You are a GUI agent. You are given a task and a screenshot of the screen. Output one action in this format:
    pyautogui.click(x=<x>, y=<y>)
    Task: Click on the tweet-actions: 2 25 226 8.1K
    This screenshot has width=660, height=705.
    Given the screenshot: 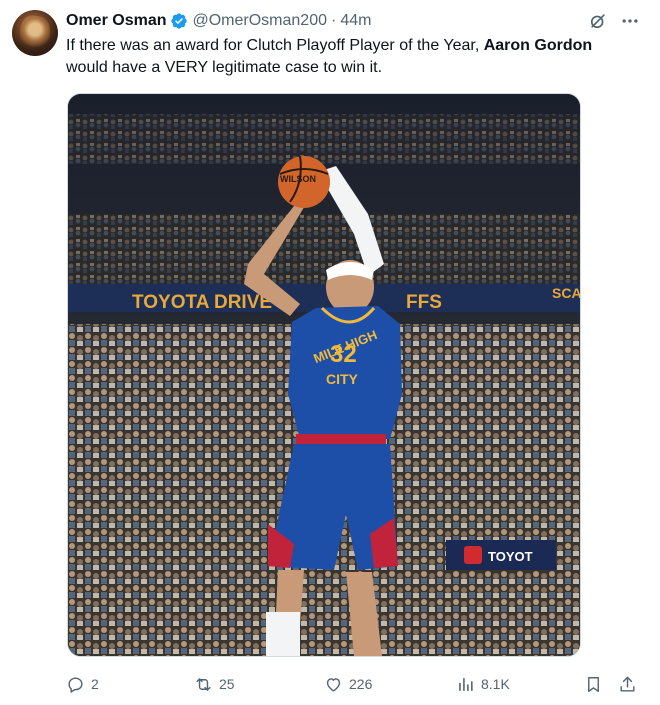 What is the action you would take?
    pyautogui.click(x=354, y=684)
    